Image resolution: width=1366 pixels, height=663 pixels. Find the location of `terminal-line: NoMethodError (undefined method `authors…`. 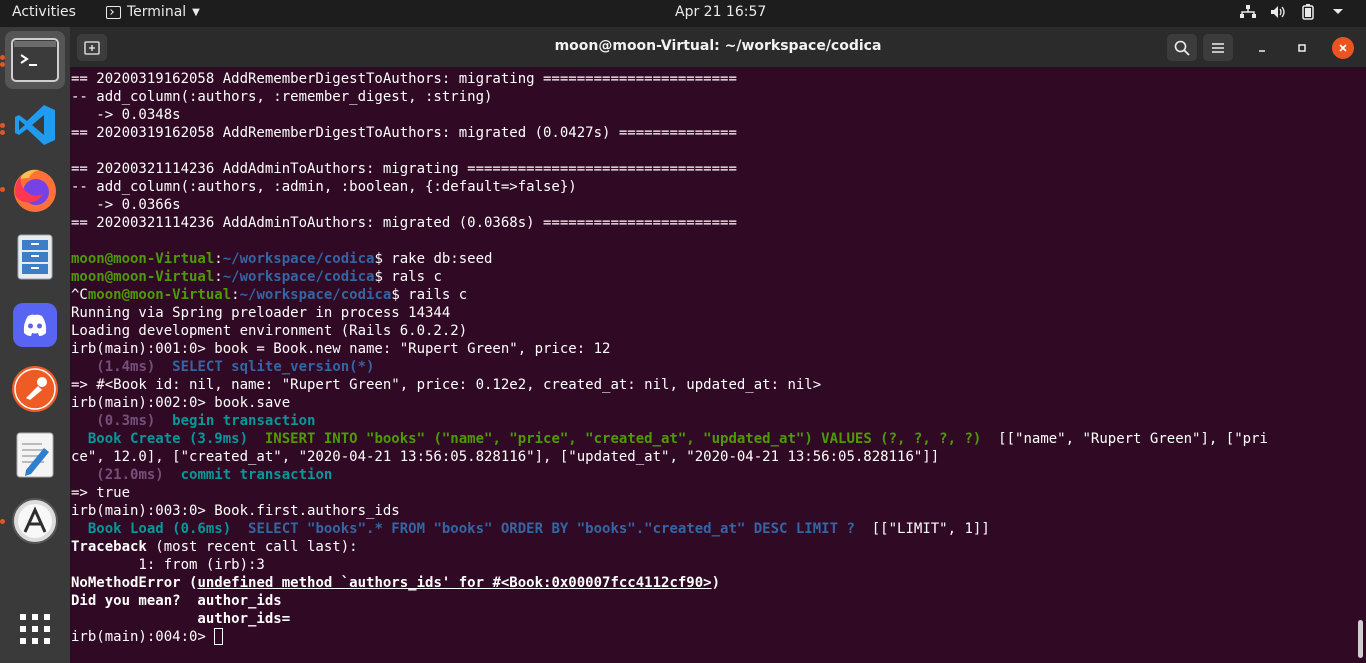

terminal-line: NoMethodError (undefined method `authors… is located at coordinates (713, 583).